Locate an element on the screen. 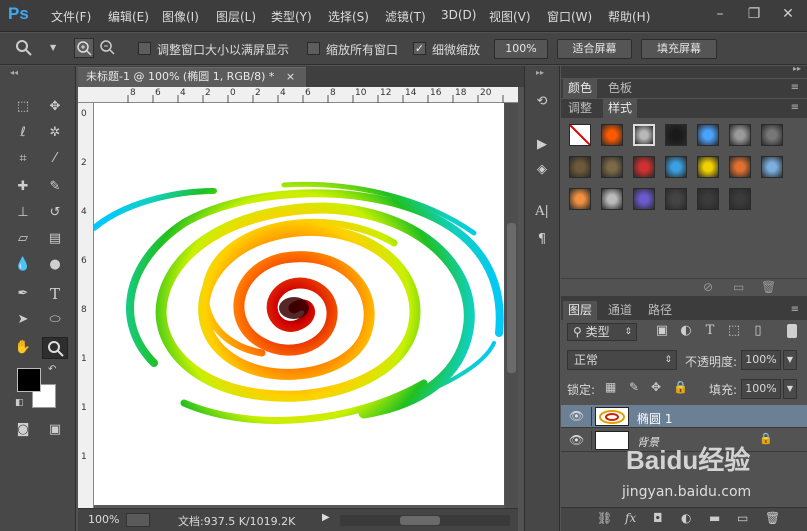 The height and width of the screenshot is (531, 807). minimize-icon: – is located at coordinates (720, 14).